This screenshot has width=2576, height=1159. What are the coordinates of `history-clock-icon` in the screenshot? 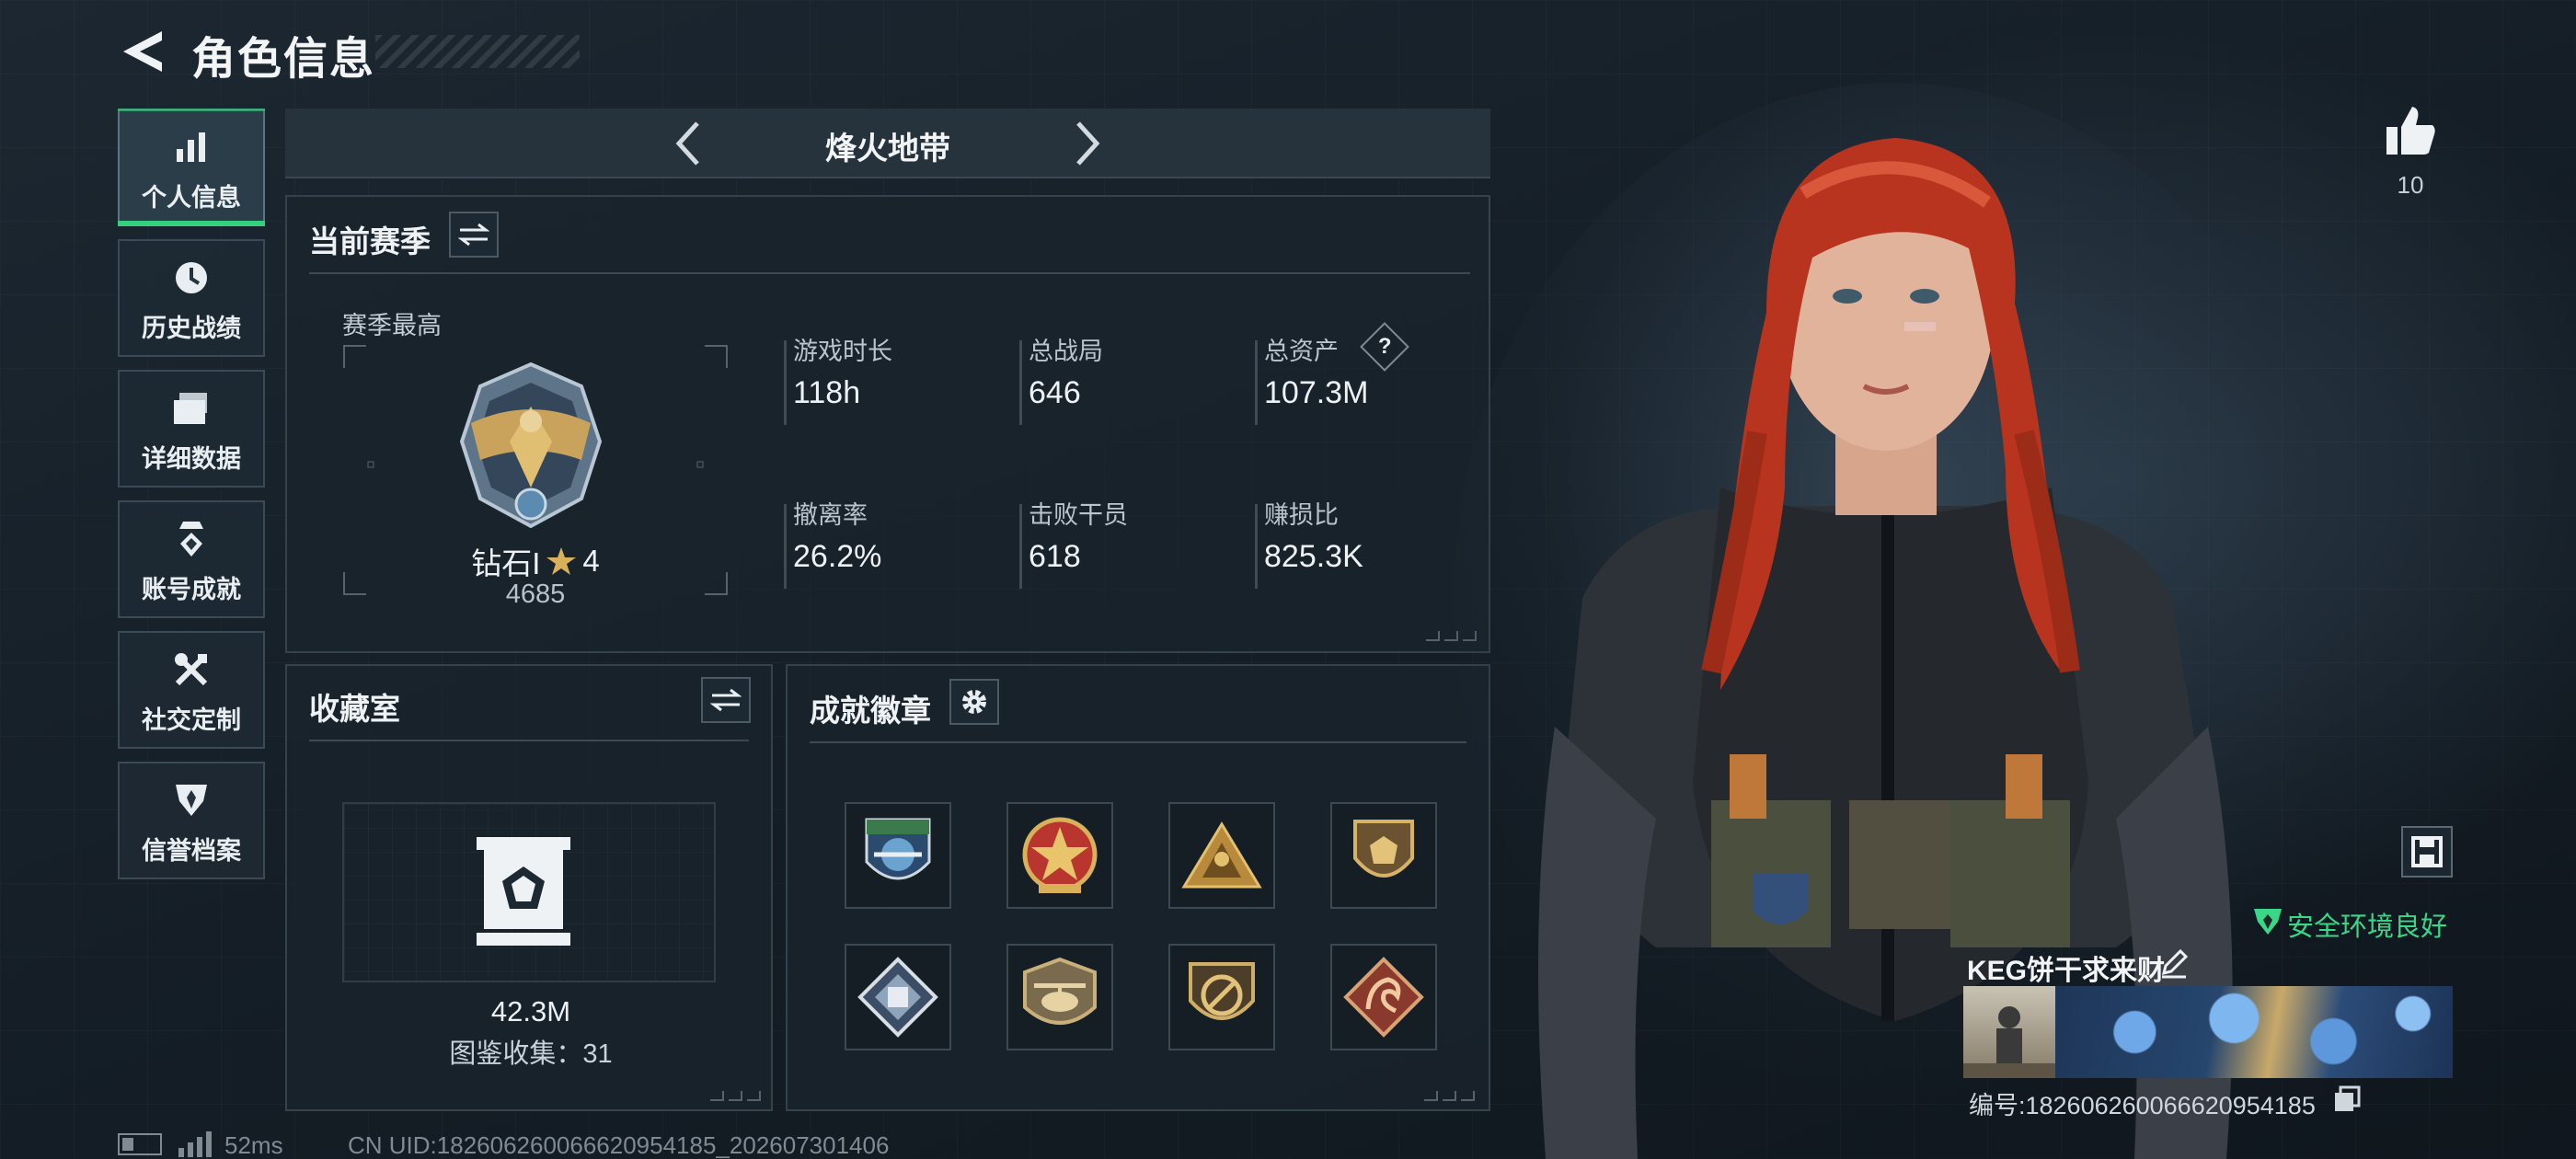 It's located at (191, 278).